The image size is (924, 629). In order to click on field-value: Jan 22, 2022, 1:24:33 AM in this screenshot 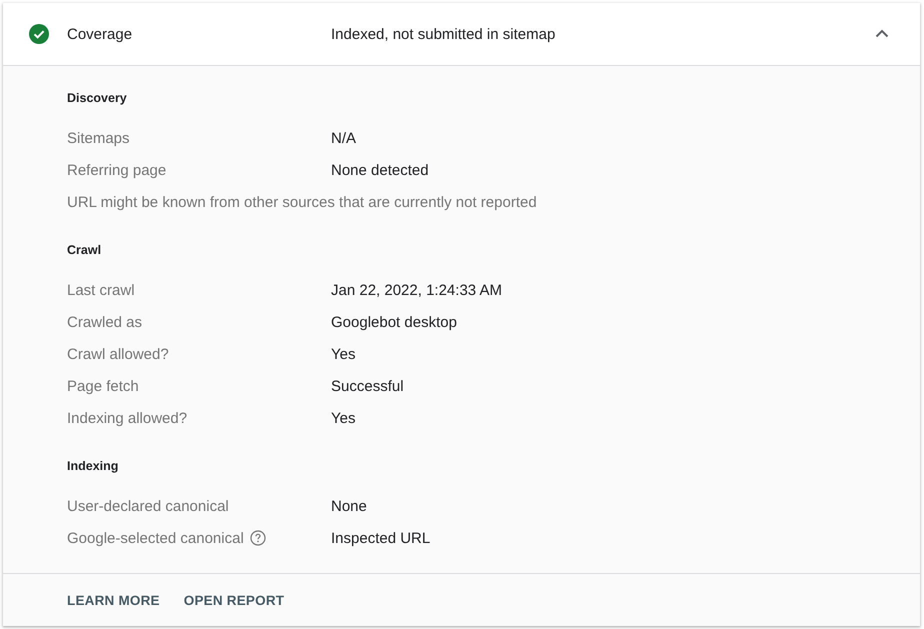, I will do `click(416, 290)`.